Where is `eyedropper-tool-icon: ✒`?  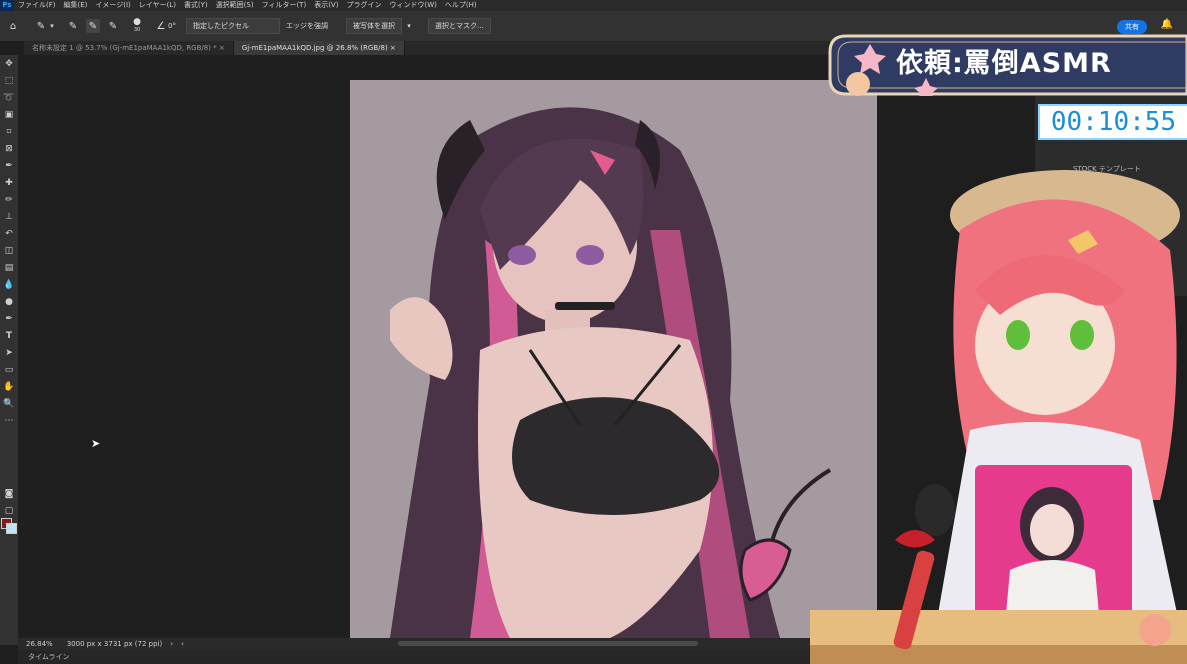
eyedropper-tool-icon: ✒ is located at coordinates (9, 165).